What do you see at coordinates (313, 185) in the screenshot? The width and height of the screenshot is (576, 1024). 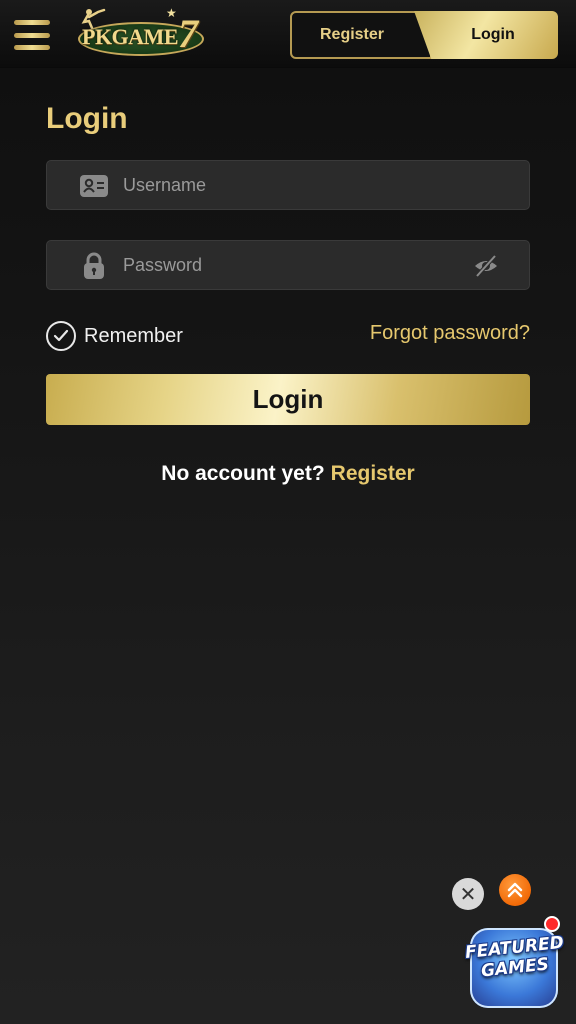 I see `username-input` at bounding box center [313, 185].